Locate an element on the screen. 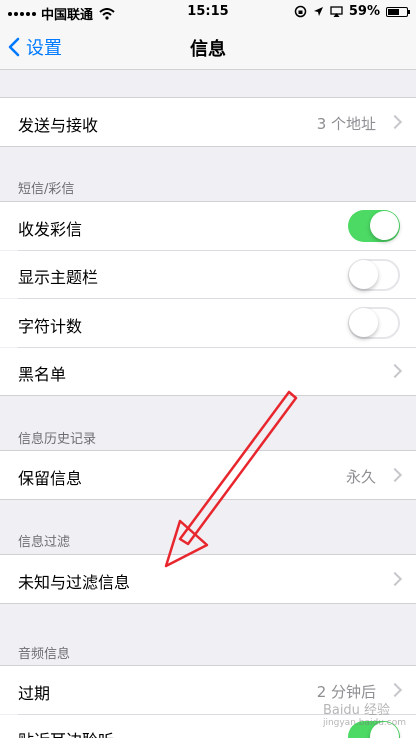 The image size is (416, 738). watermark: Baidu 经验 jingyan.baidu.com is located at coordinates (364, 713).